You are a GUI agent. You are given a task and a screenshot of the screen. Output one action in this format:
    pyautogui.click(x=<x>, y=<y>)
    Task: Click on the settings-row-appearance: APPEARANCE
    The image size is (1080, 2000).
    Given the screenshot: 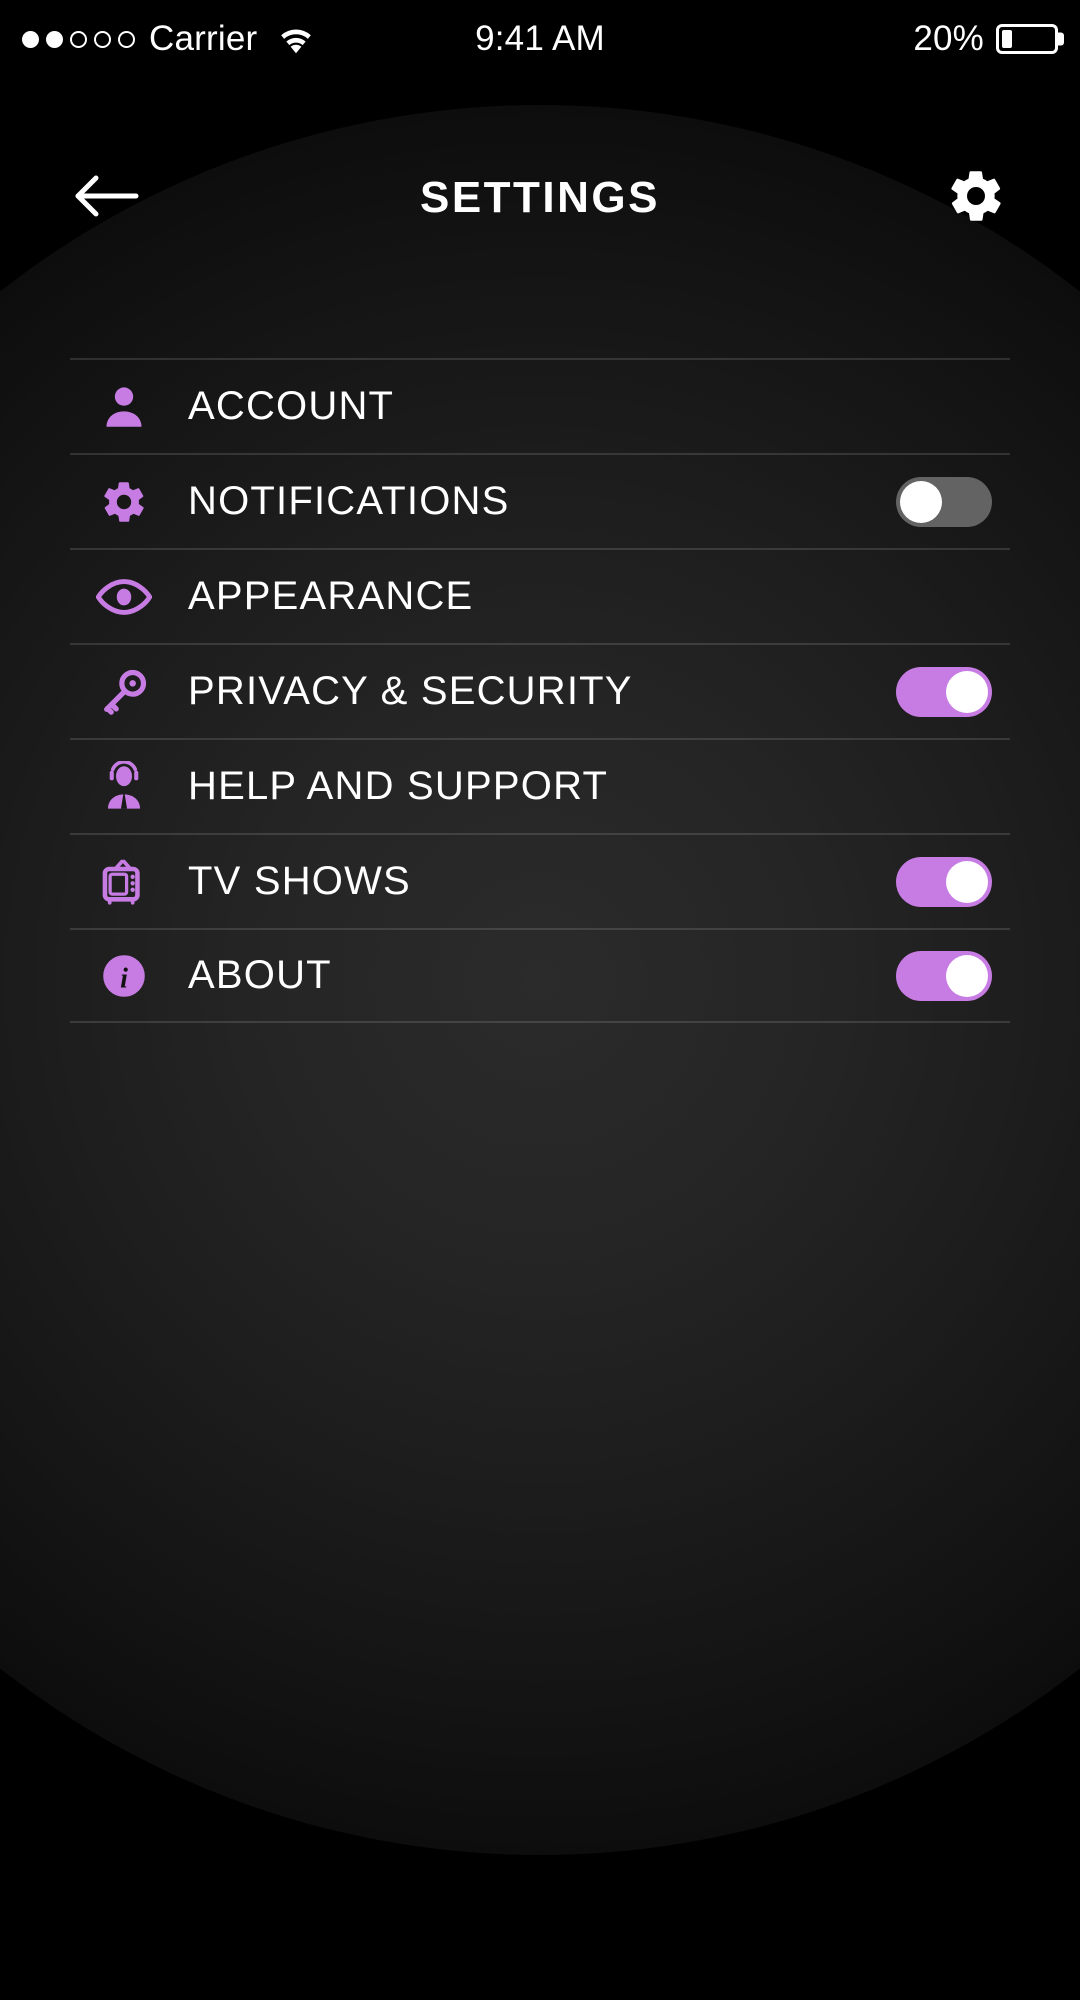 What is the action you would take?
    pyautogui.click(x=540, y=595)
    